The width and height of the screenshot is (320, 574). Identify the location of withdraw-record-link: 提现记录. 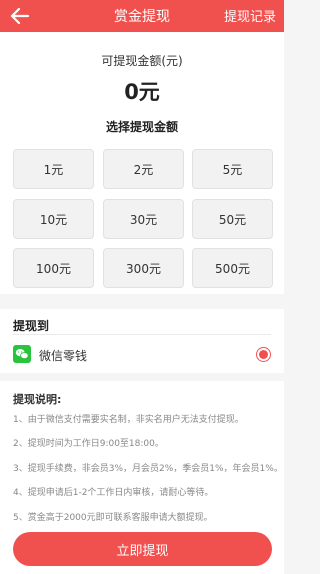
(250, 15).